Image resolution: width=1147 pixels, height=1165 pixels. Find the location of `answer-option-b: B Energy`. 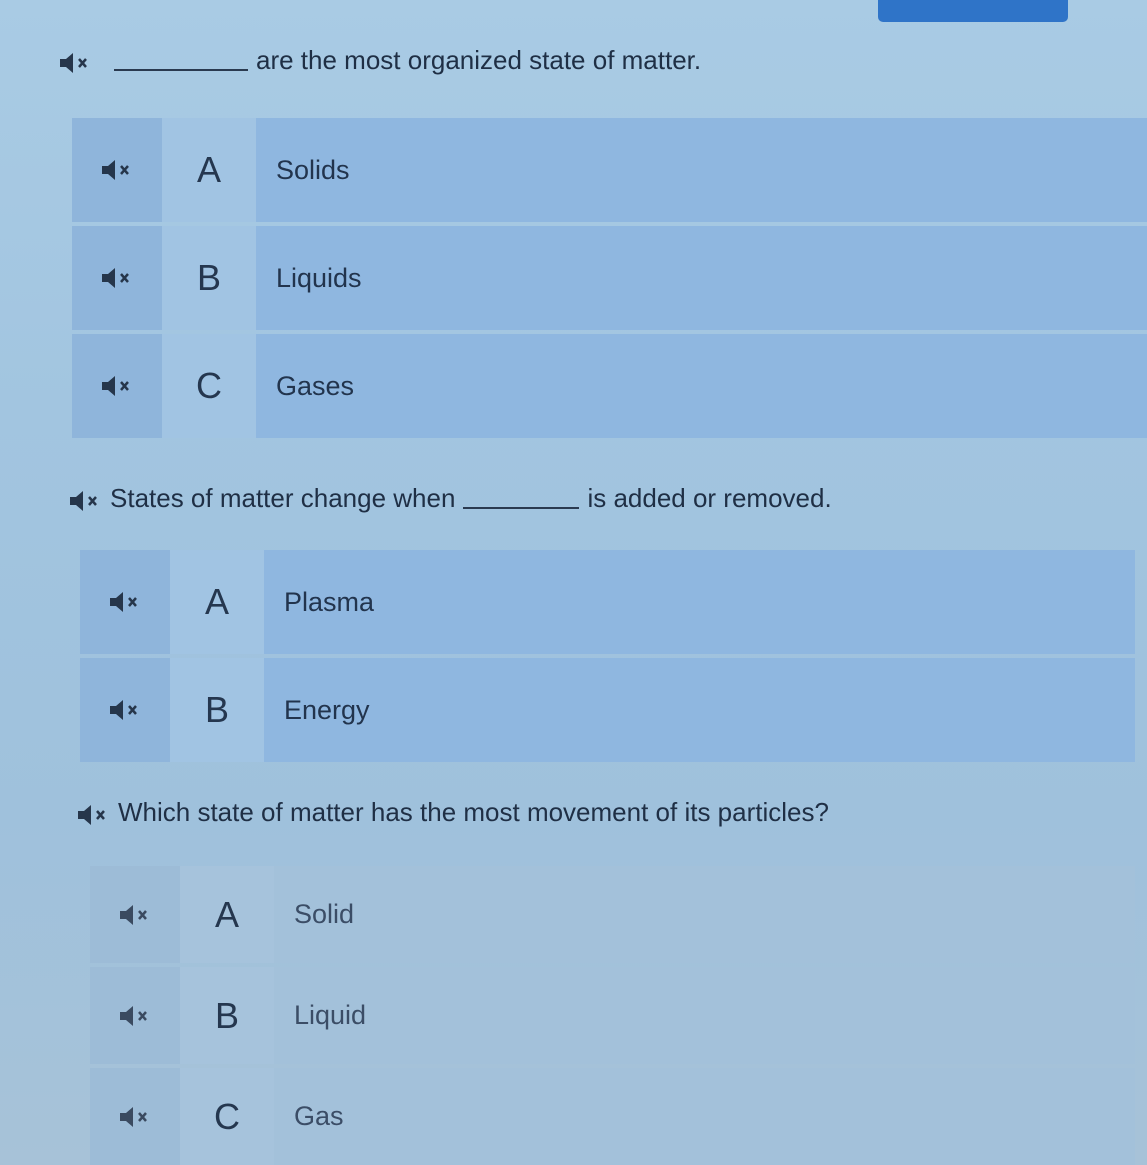

answer-option-b: B Energy is located at coordinates (607, 710).